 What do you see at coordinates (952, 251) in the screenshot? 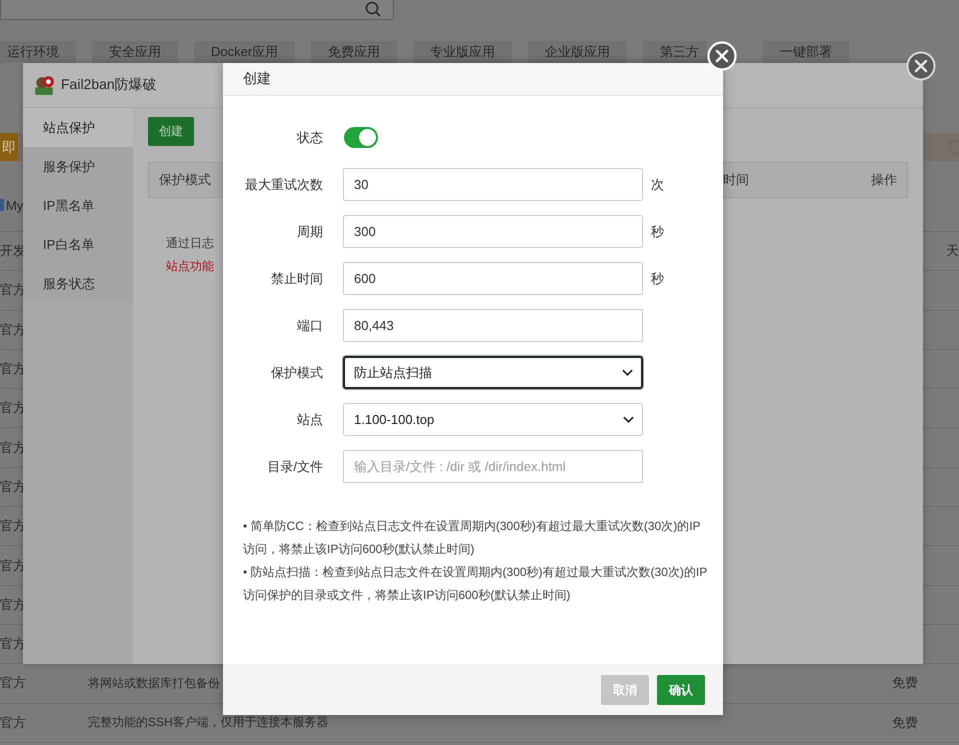
I see `table-cell: 天` at bounding box center [952, 251].